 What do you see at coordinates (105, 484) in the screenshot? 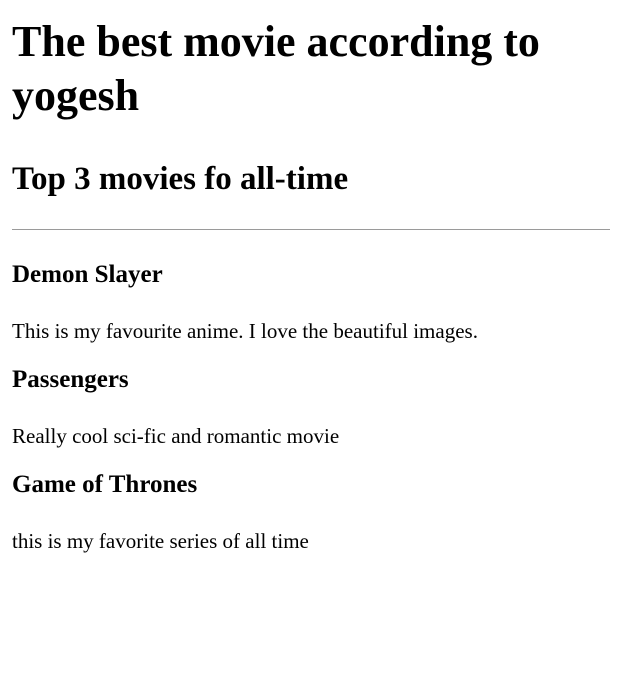
I see `movie-title: Game of Thrones` at bounding box center [105, 484].